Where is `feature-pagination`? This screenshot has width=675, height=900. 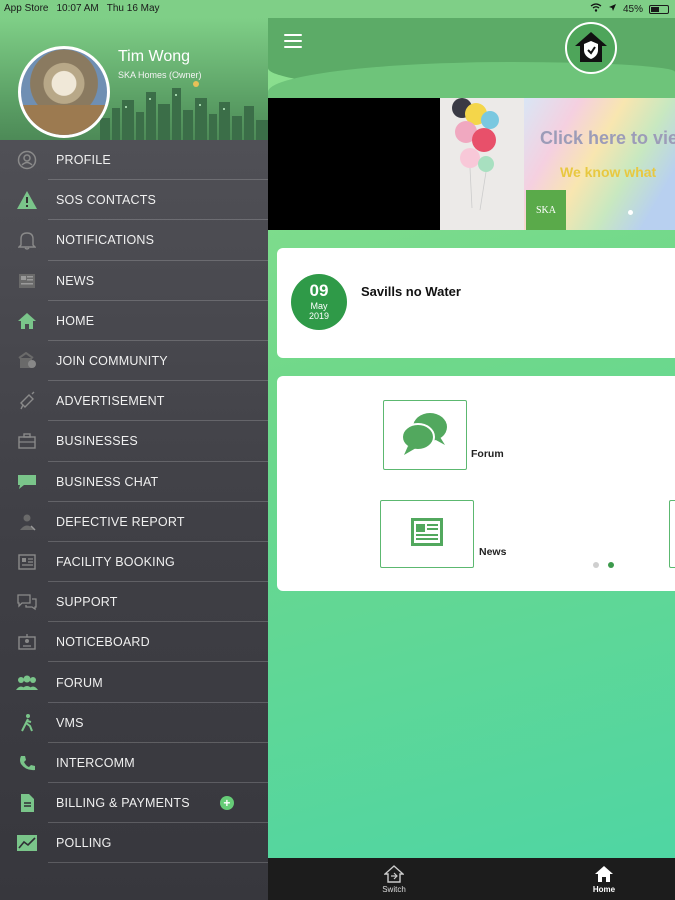 feature-pagination is located at coordinates (603, 565).